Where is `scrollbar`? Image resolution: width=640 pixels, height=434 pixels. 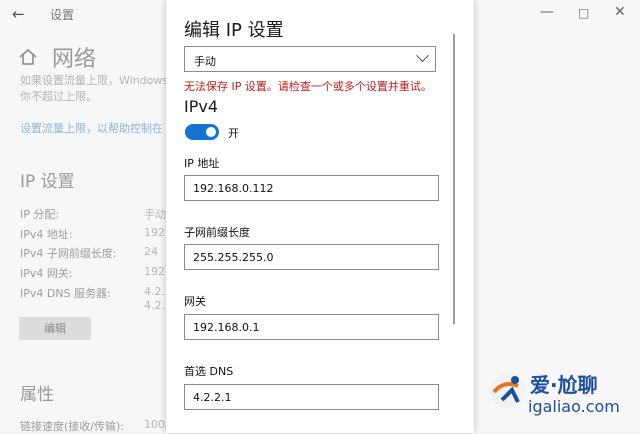 scrollbar is located at coordinates (454, 179).